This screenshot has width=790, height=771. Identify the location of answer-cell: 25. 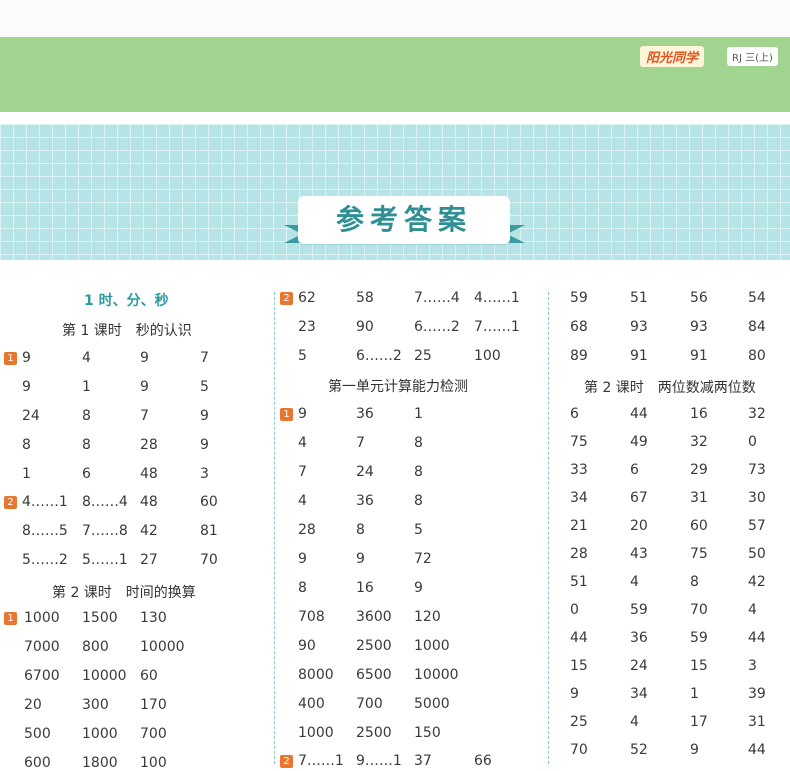
(579, 722).